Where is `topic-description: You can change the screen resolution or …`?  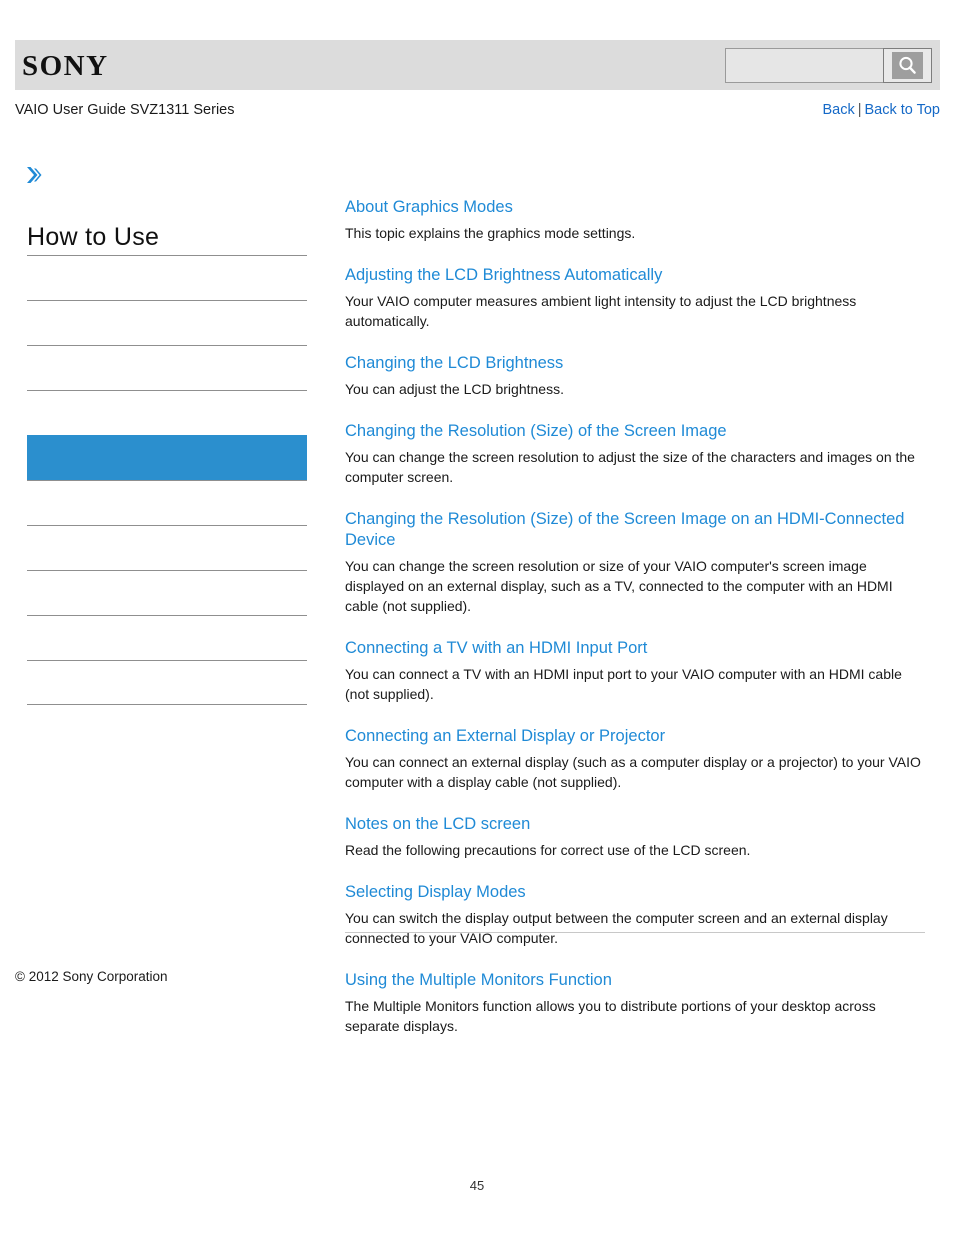 topic-description: You can change the screen resolution or … is located at coordinates (619, 586).